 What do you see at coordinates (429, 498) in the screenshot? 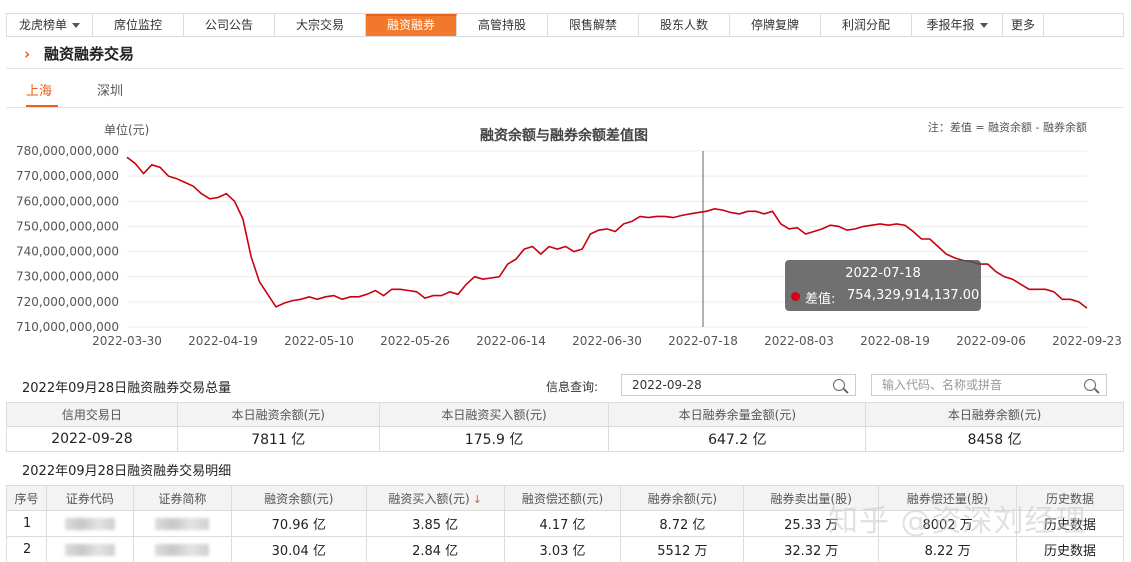
I see `col-header-label: 融资买入额(元)` at bounding box center [429, 498].